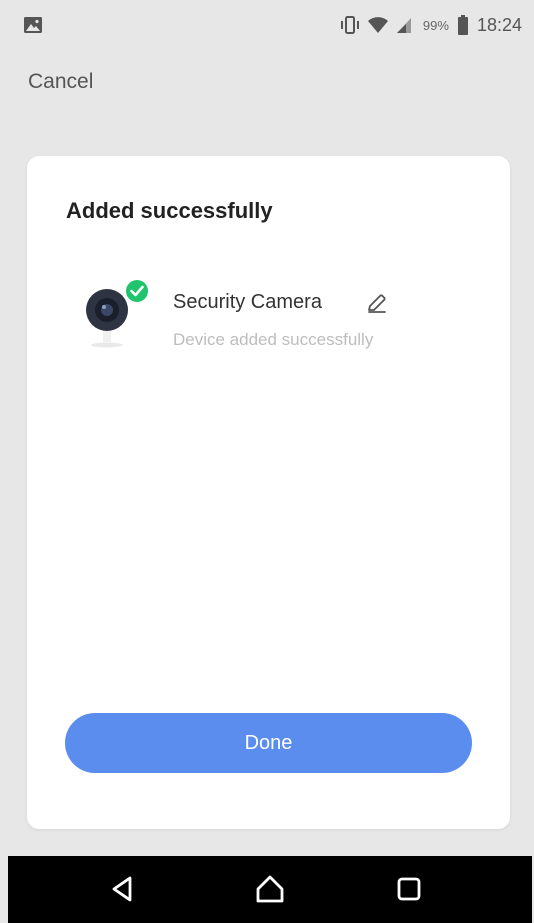  Describe the element at coordinates (273, 339) in the screenshot. I see `device-status-text: Device added successfully` at that location.